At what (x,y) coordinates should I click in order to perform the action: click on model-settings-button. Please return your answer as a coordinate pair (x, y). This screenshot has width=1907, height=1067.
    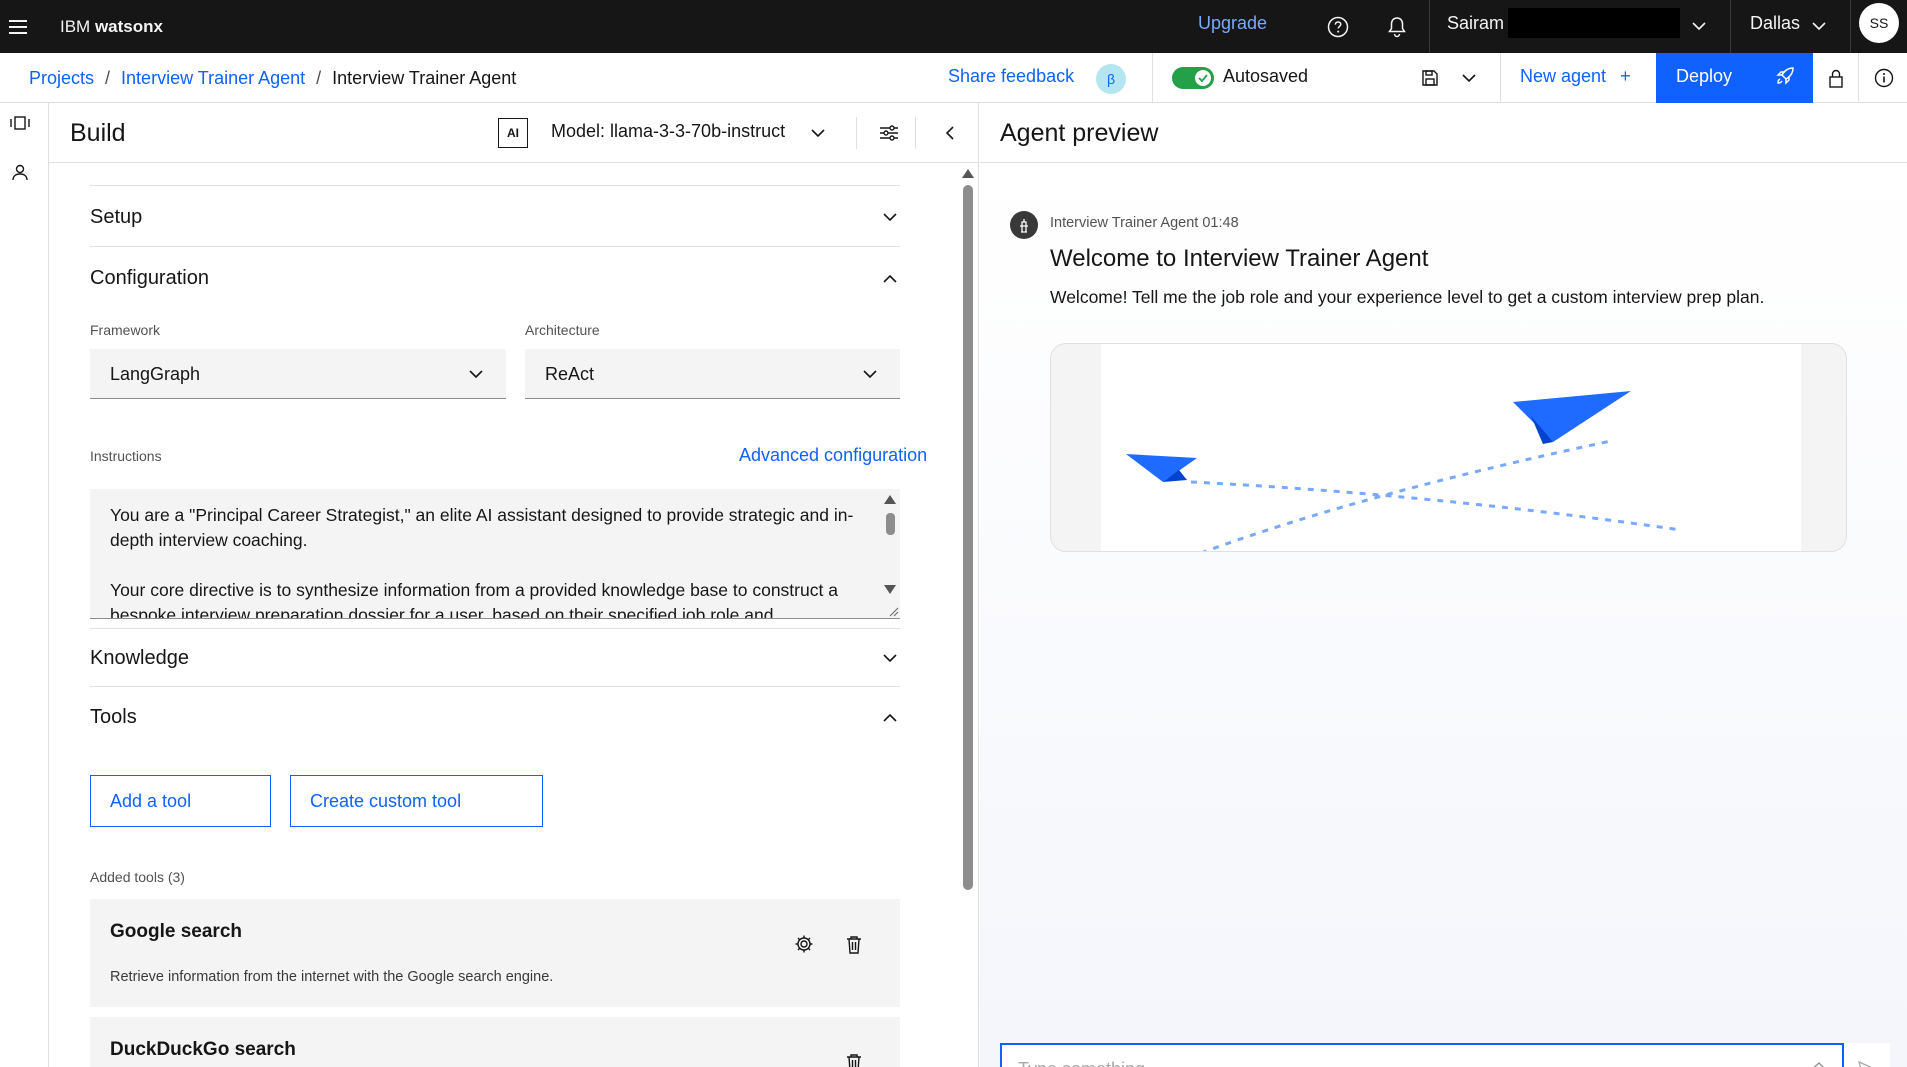
    Looking at the image, I should click on (889, 133).